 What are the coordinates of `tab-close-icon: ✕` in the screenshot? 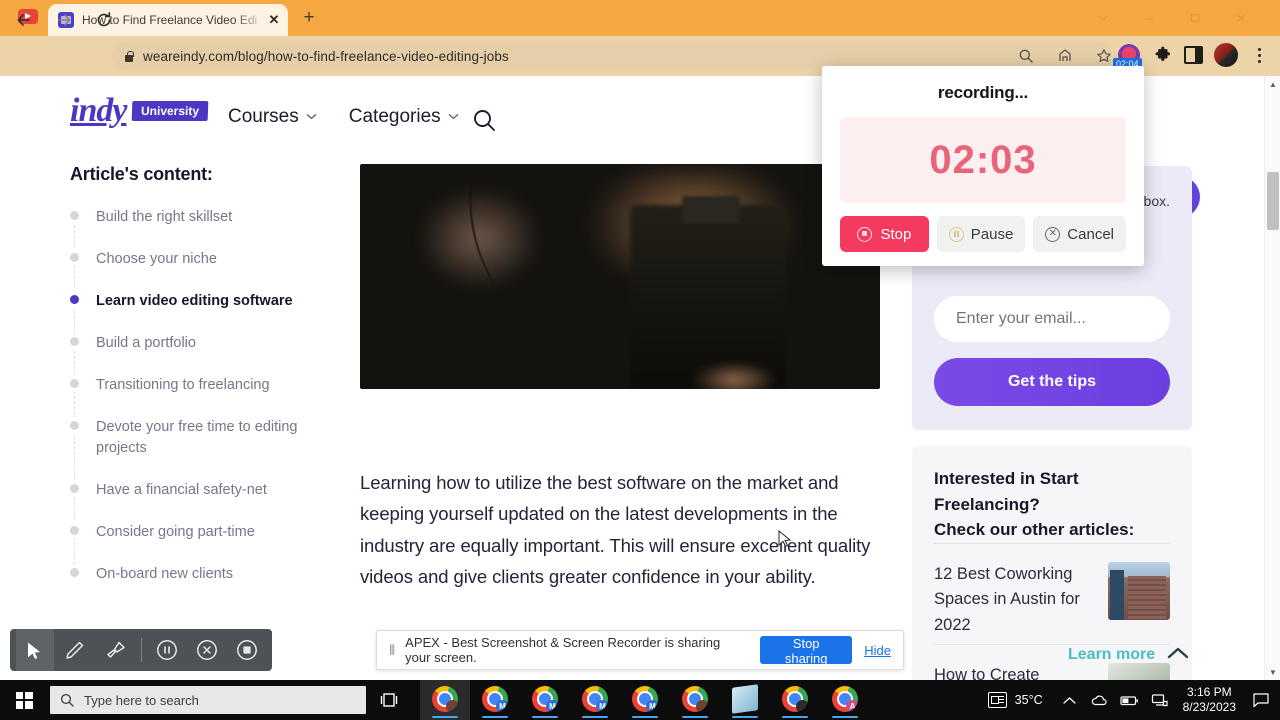 It's located at (274, 20).